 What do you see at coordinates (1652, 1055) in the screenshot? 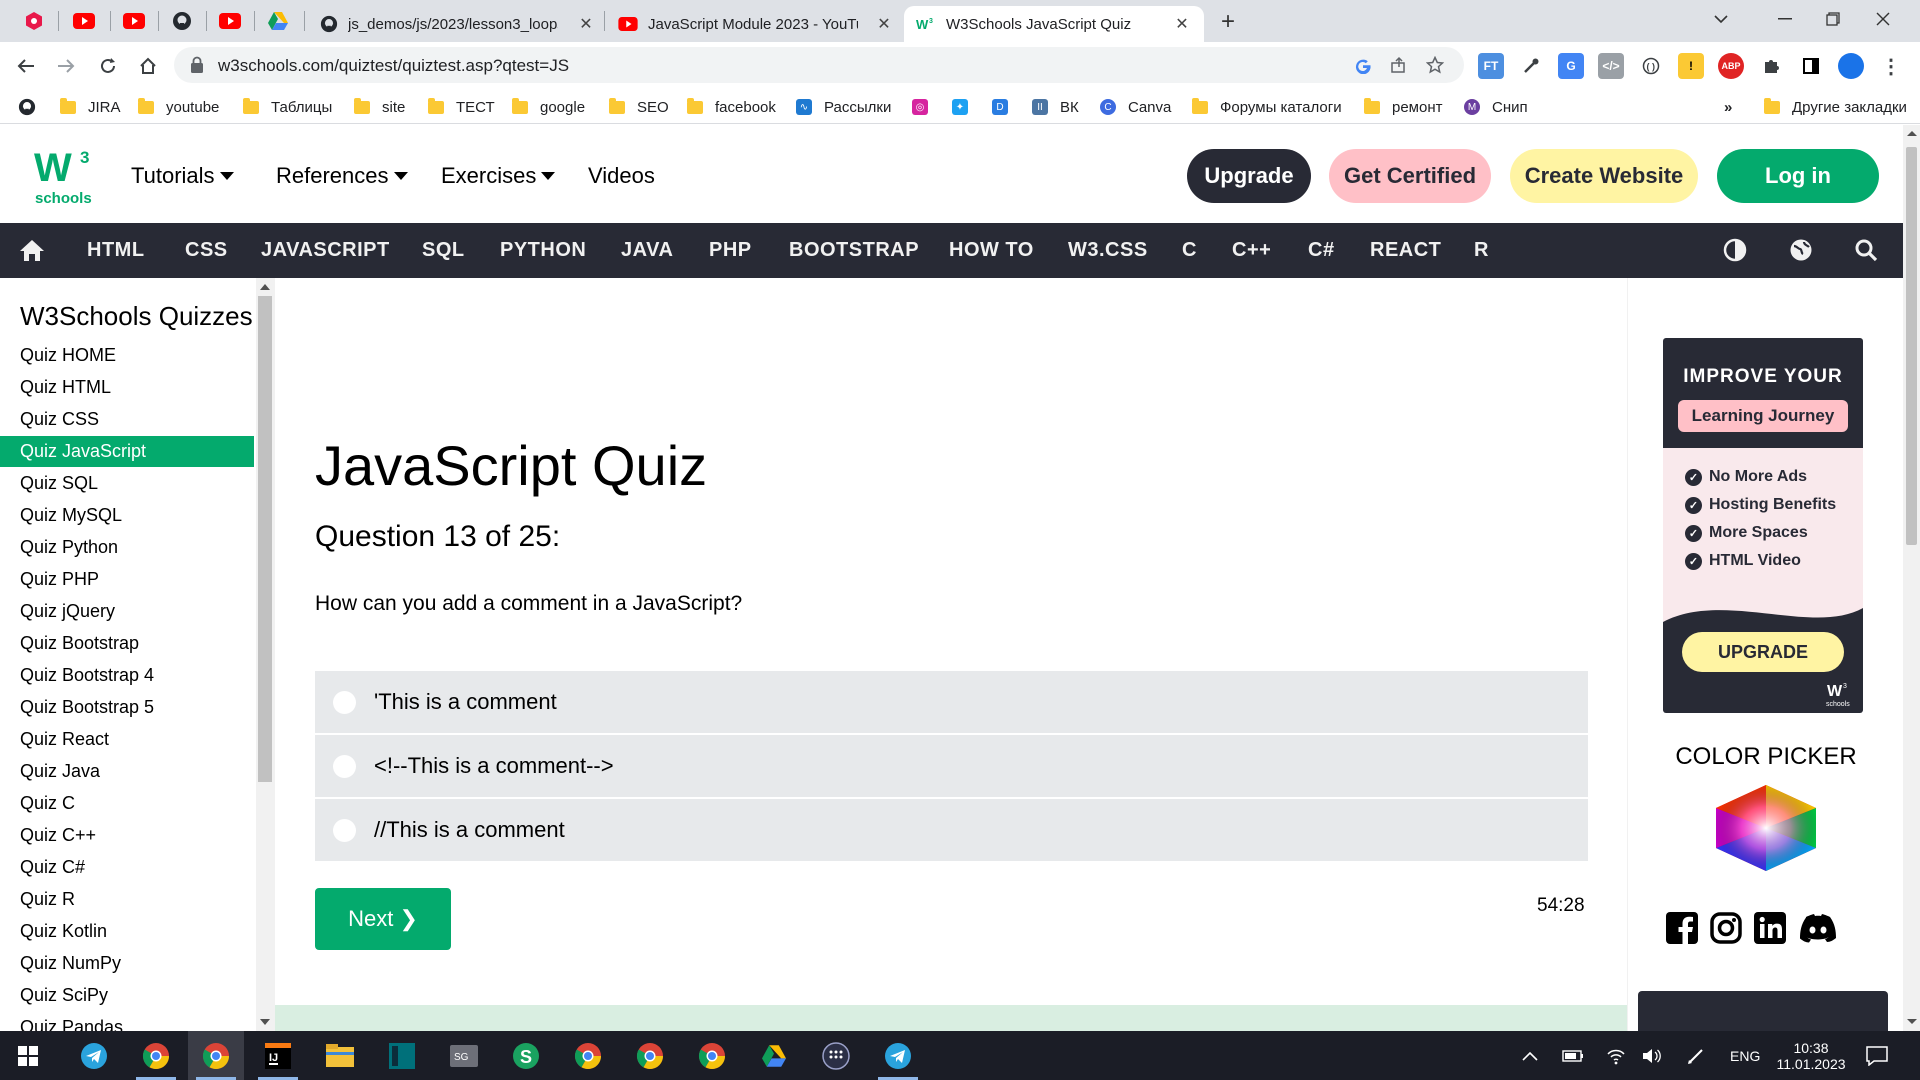
I see `volume-icon` at bounding box center [1652, 1055].